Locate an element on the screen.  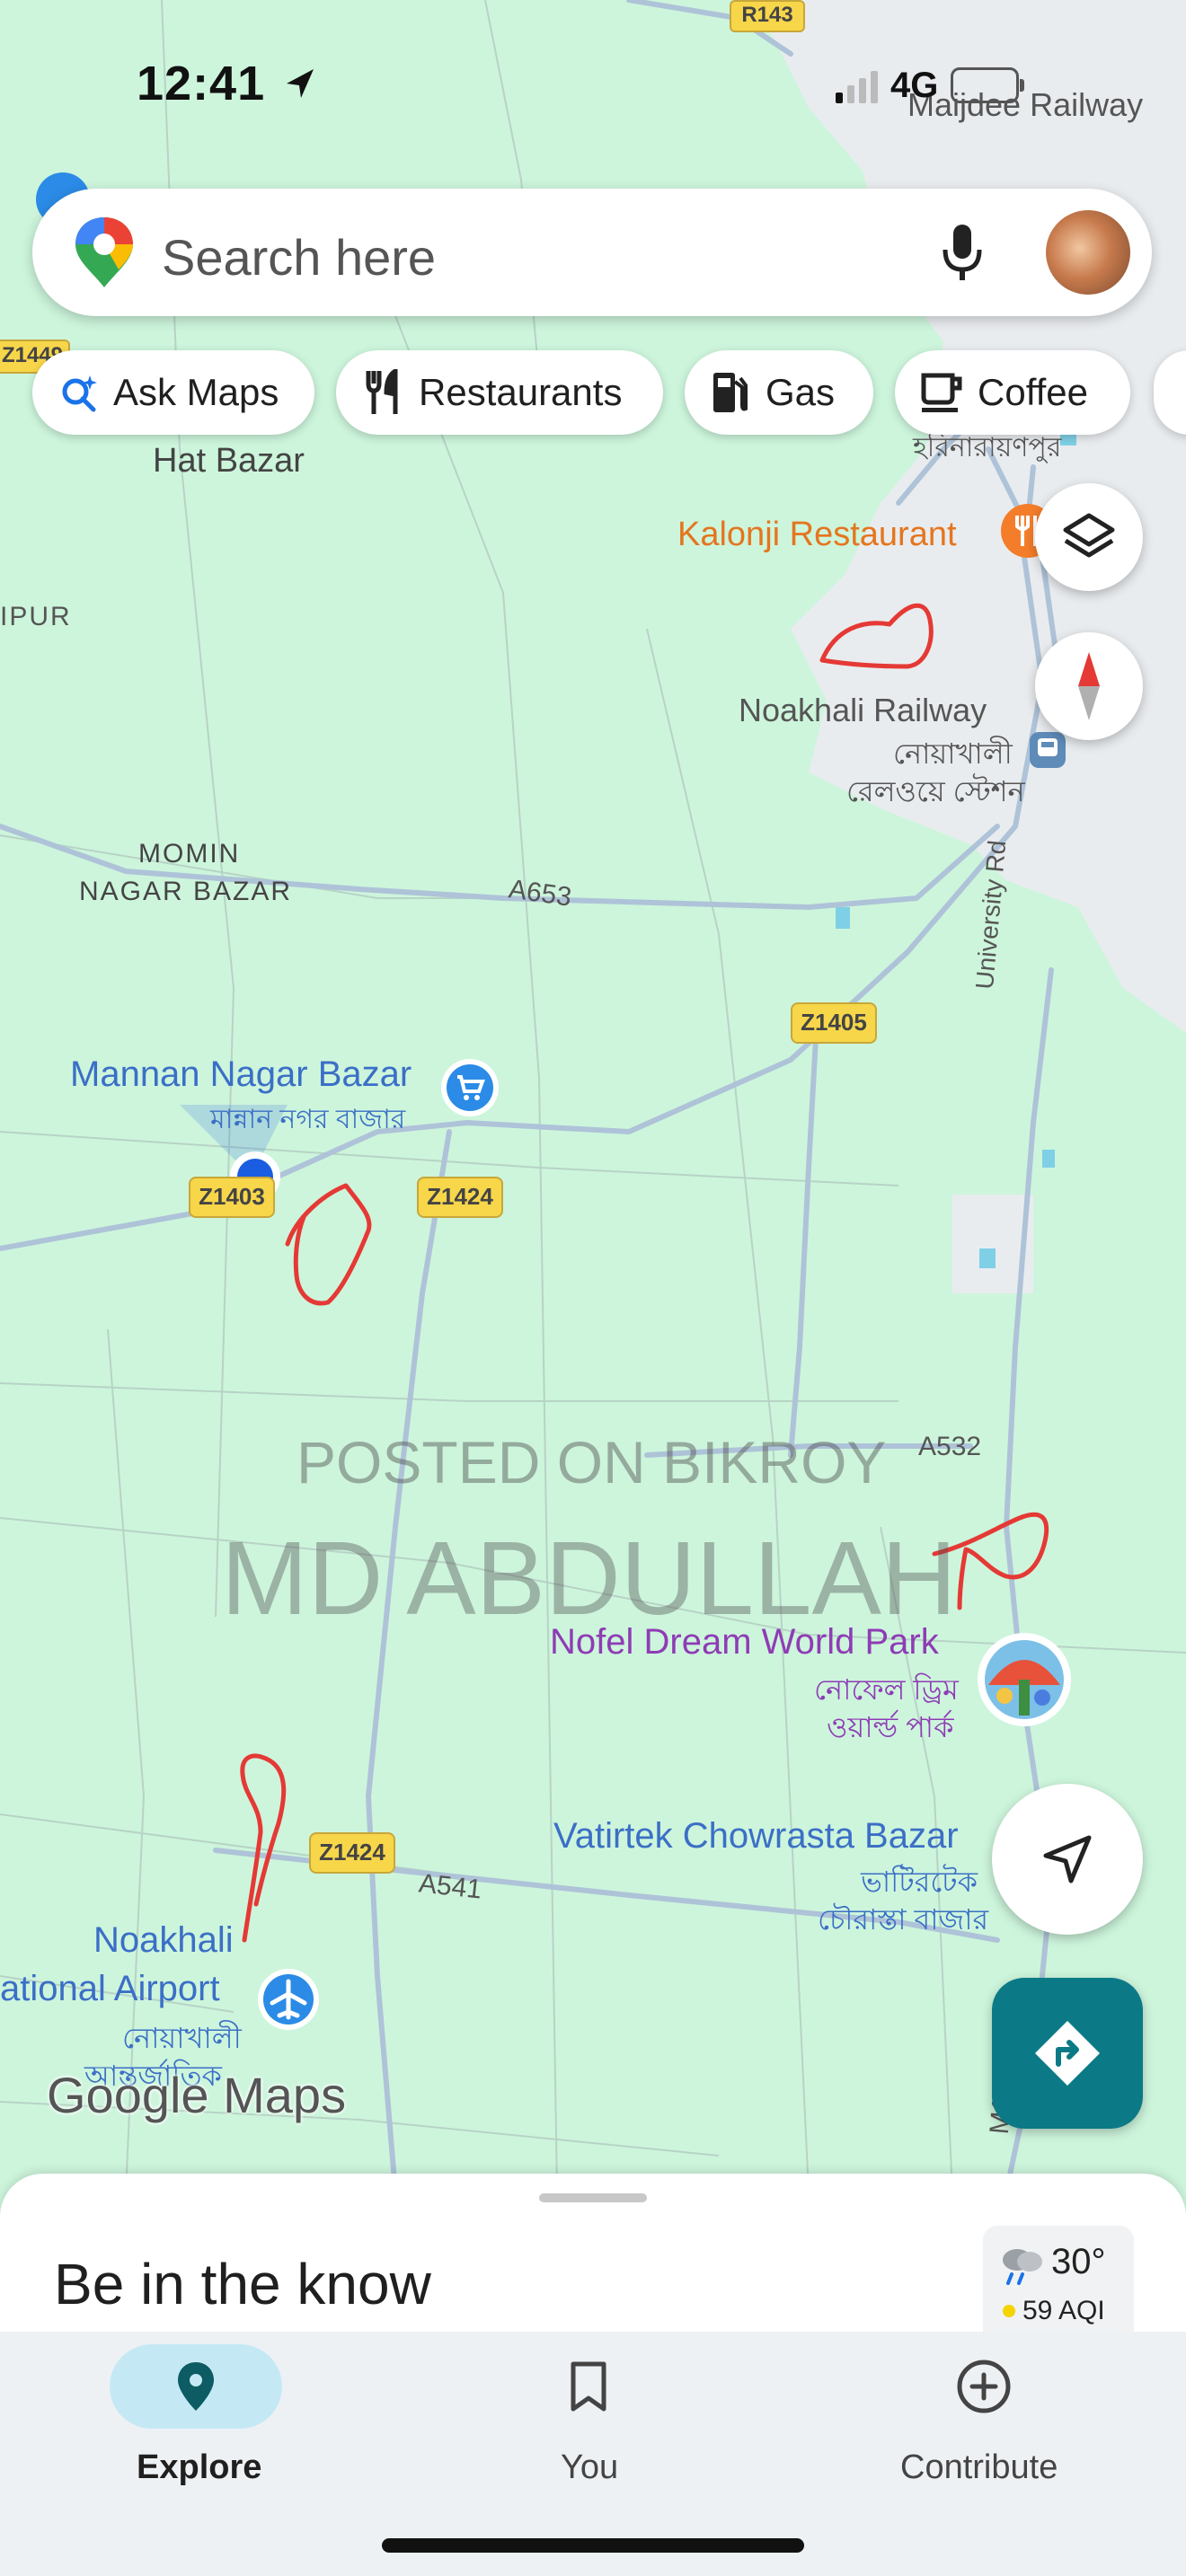
network-type: 4G is located at coordinates (914, 85).